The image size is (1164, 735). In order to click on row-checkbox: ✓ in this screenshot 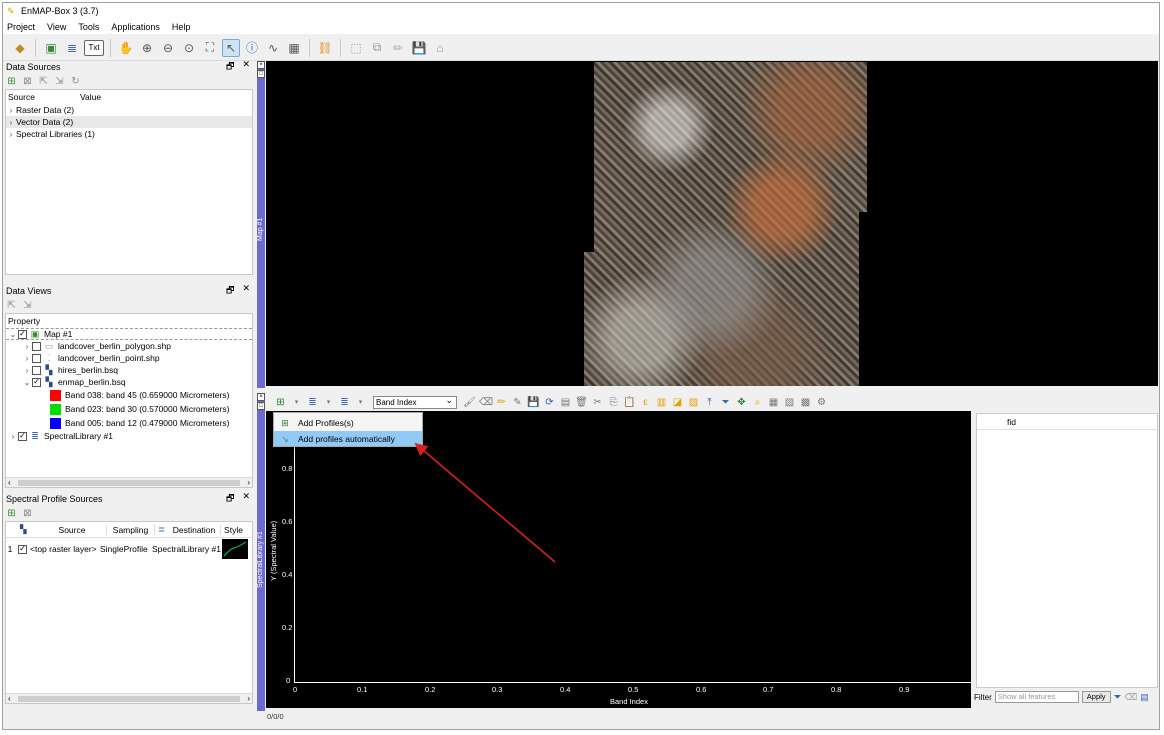, I will do `click(22, 549)`.